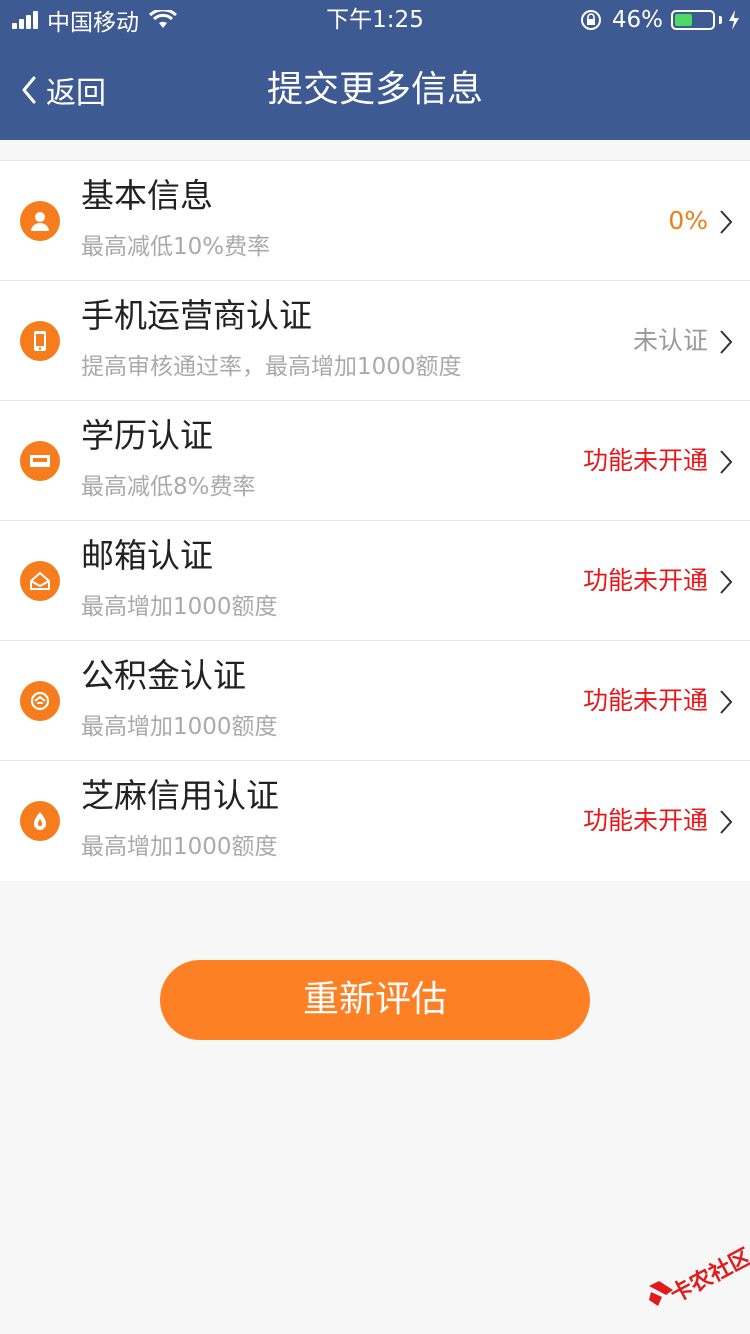 This screenshot has height=1334, width=750. What do you see at coordinates (693, 20) in the screenshot?
I see `battery-icon` at bounding box center [693, 20].